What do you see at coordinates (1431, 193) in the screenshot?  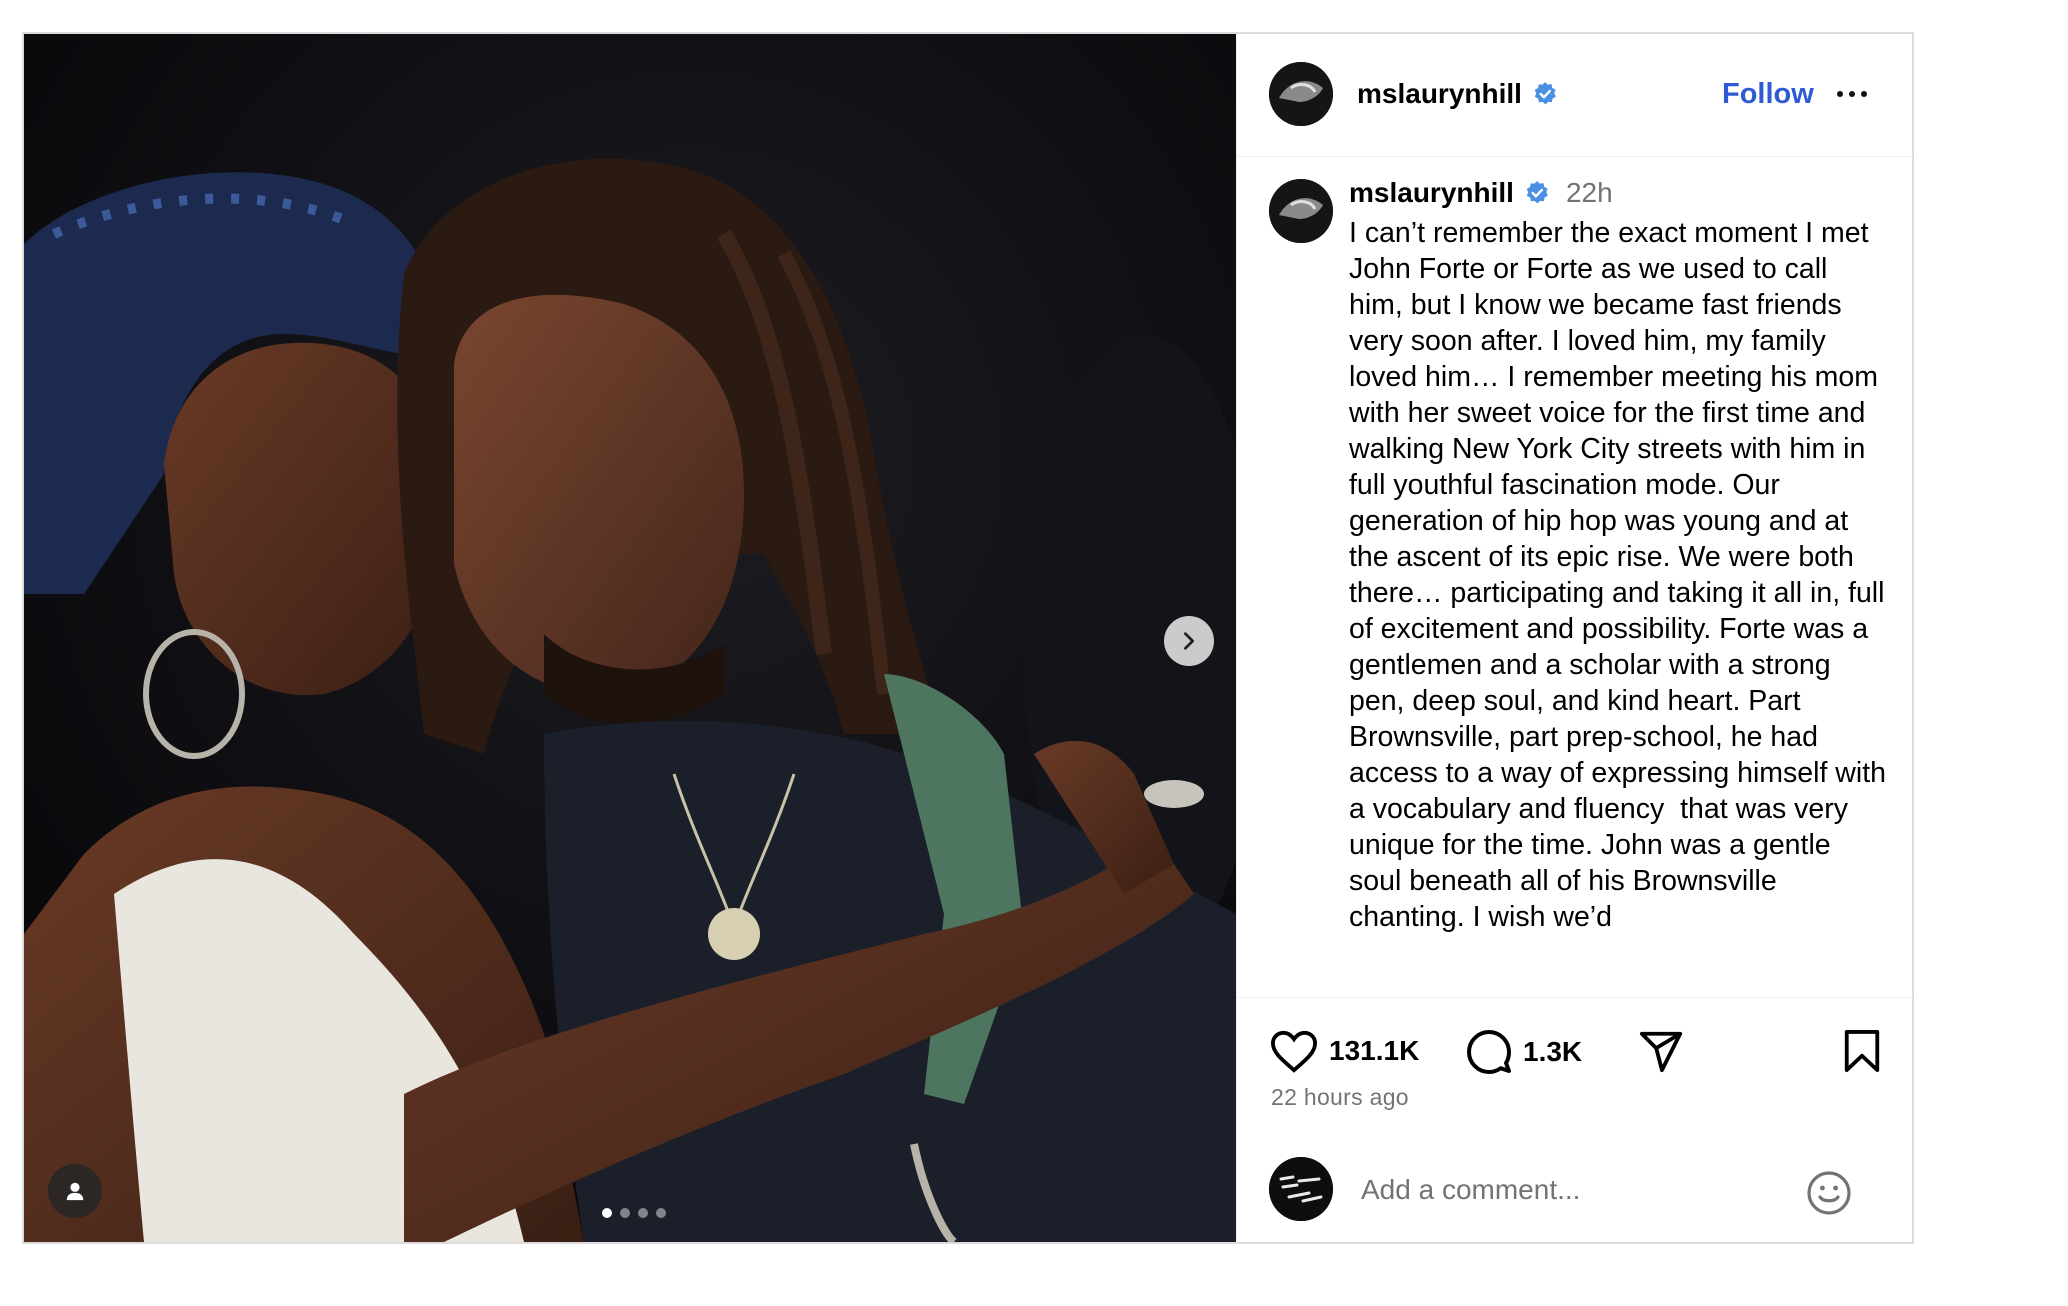 I see `caption-username: mslaurynhill` at bounding box center [1431, 193].